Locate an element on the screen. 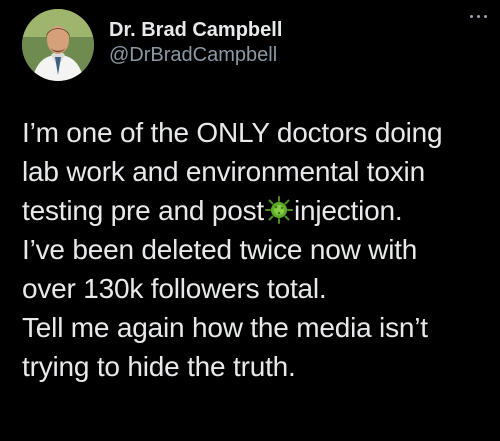  profile-photo is located at coordinates (58, 45).